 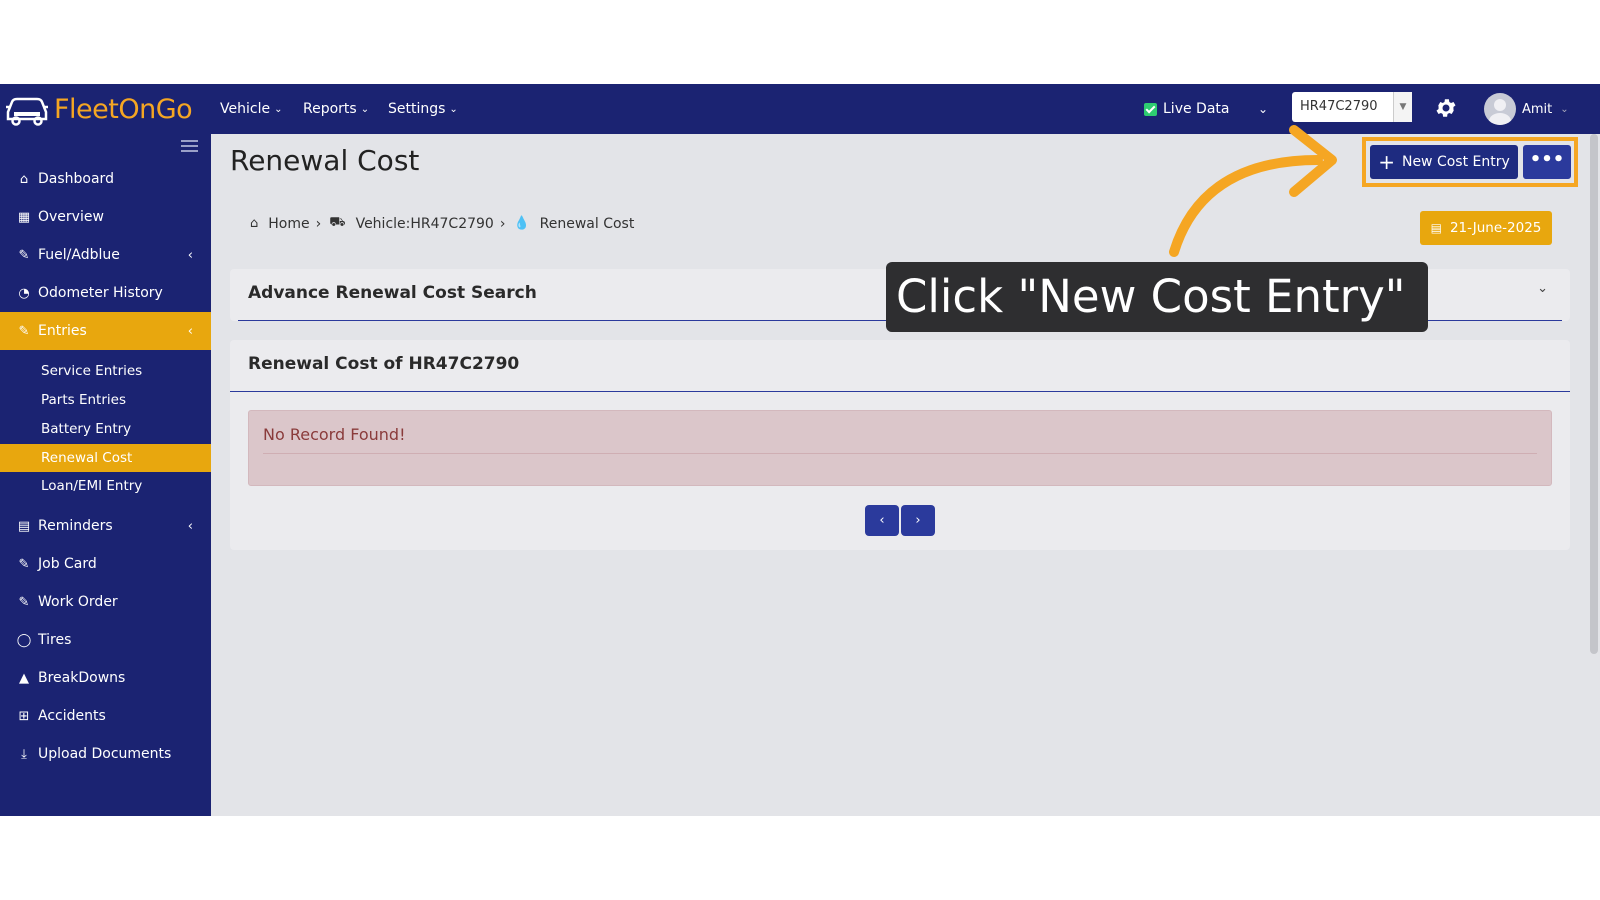 I want to click on advance-search-title: Advance Renewal Cost Search, so click(x=392, y=293).